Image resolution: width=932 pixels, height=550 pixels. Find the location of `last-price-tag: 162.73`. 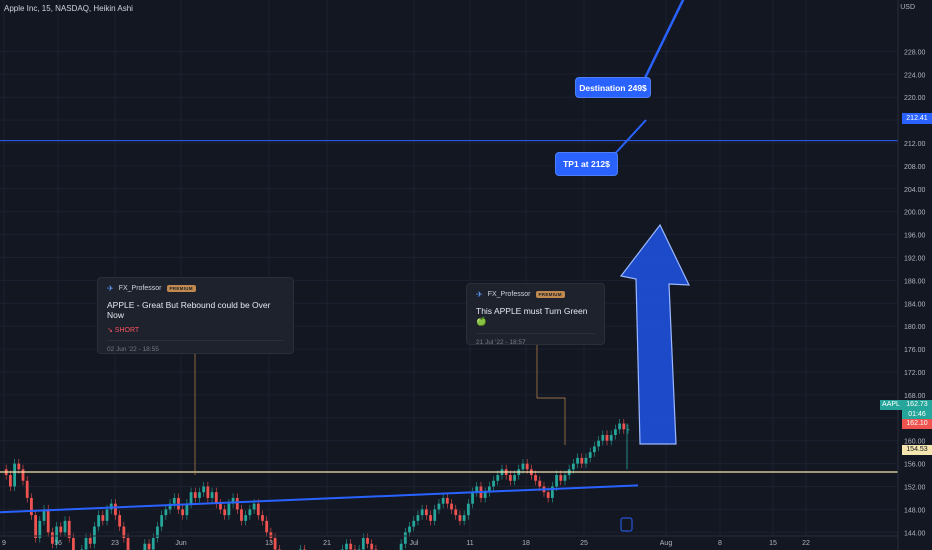

last-price-tag: 162.73 is located at coordinates (917, 405).